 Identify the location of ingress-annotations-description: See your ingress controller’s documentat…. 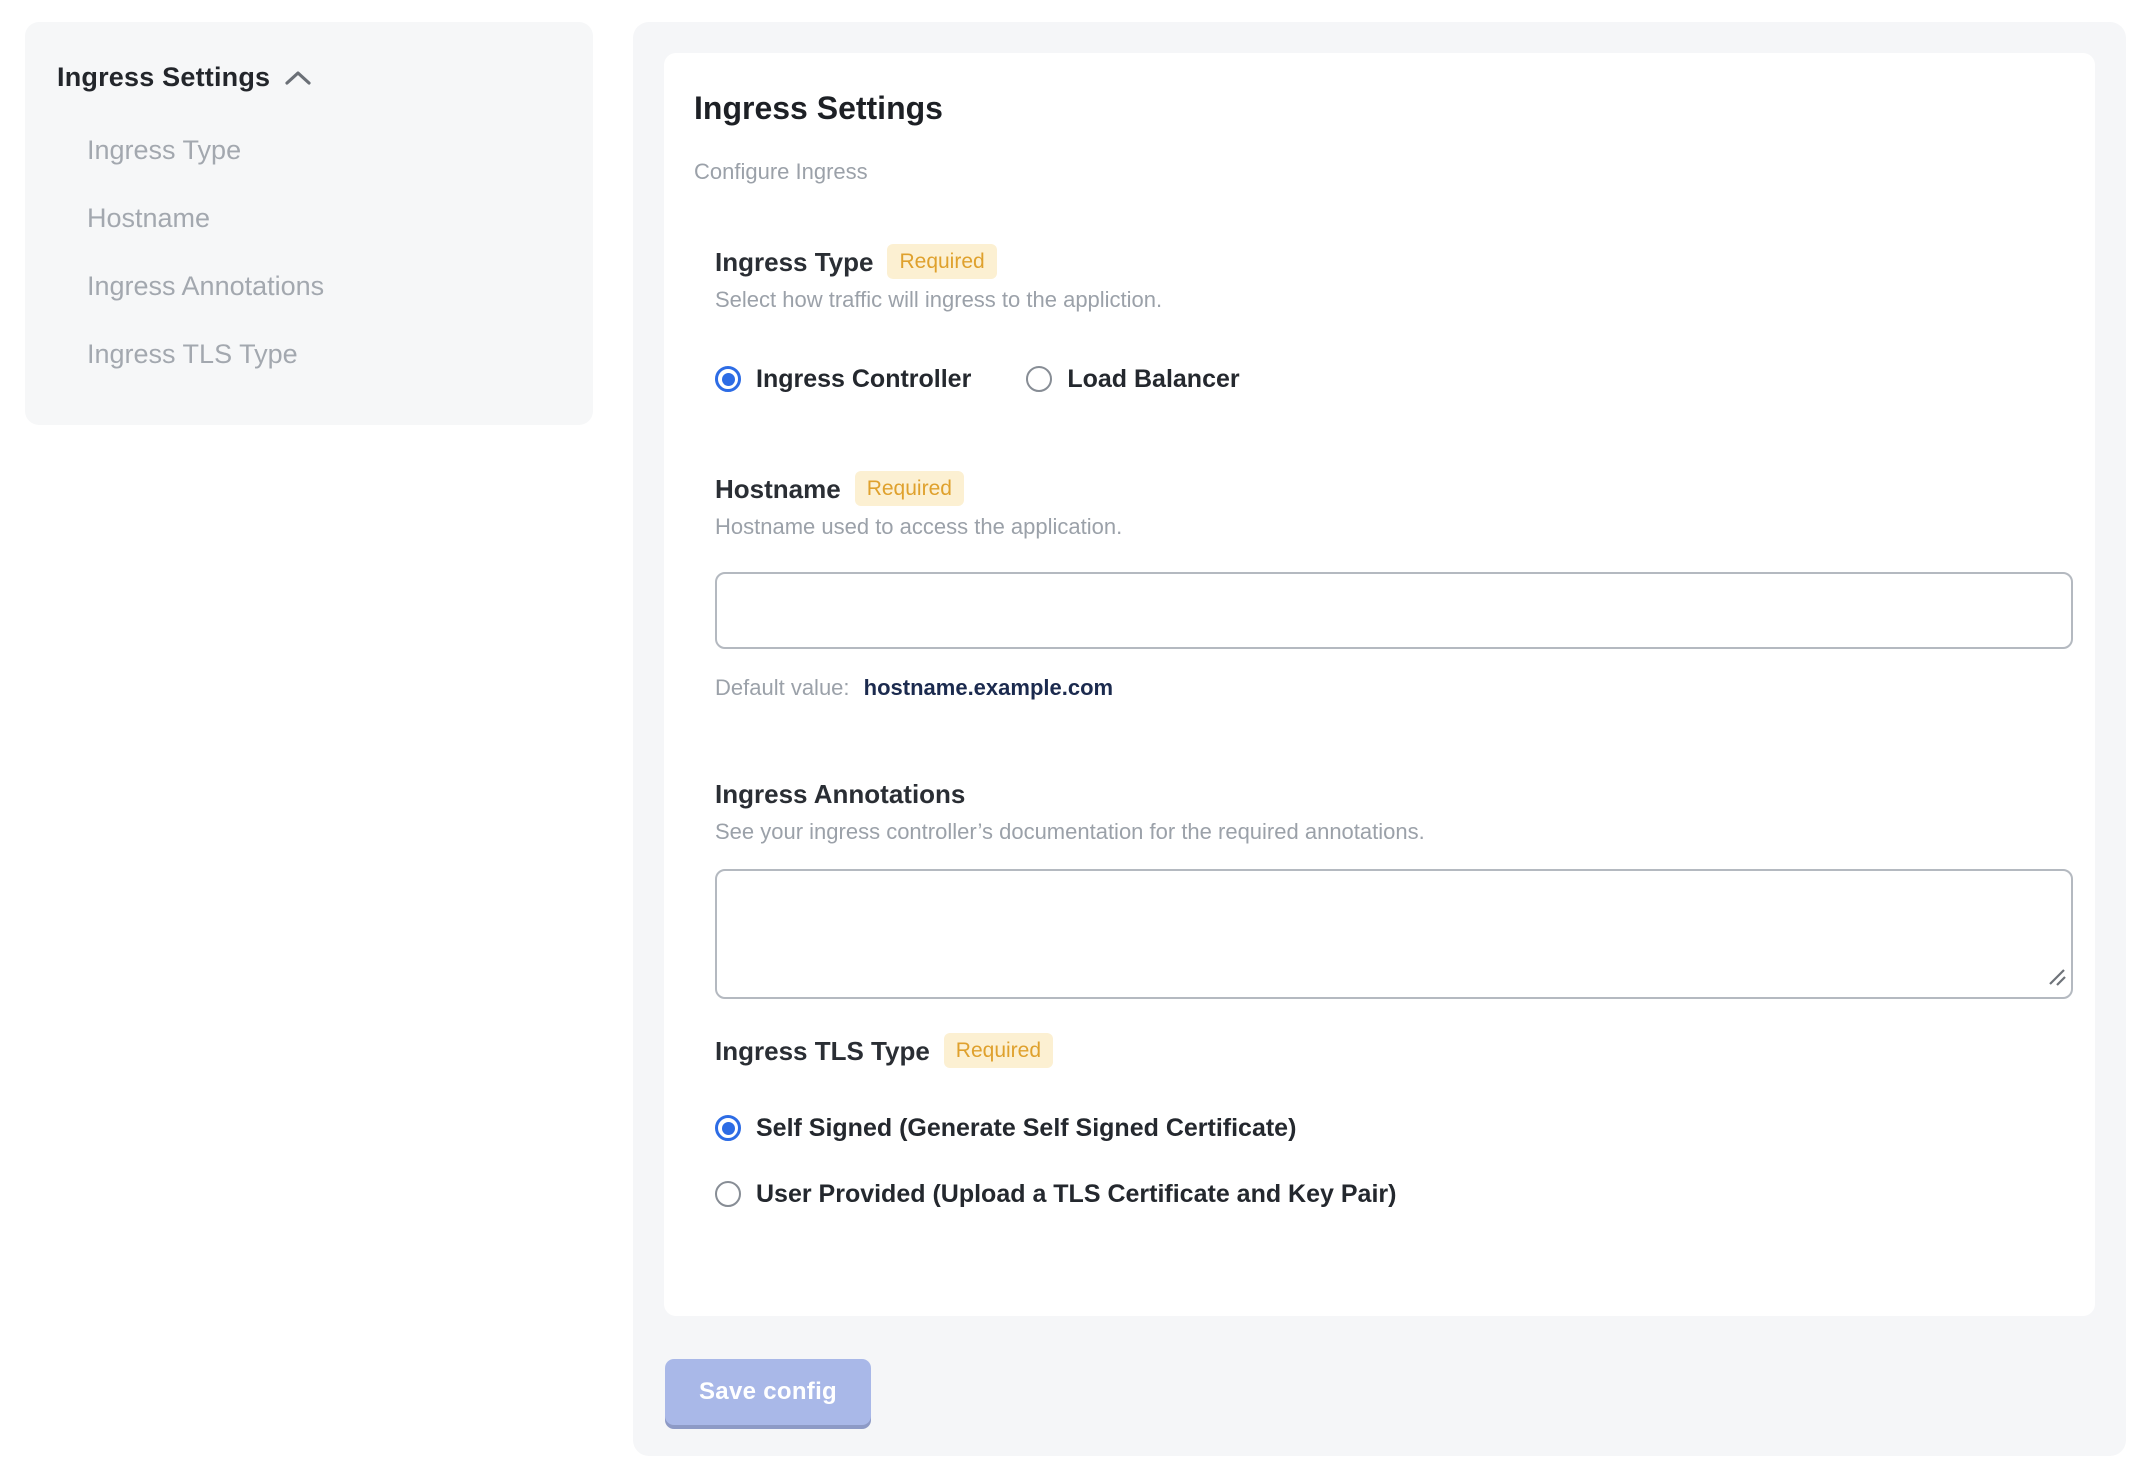
(1070, 831).